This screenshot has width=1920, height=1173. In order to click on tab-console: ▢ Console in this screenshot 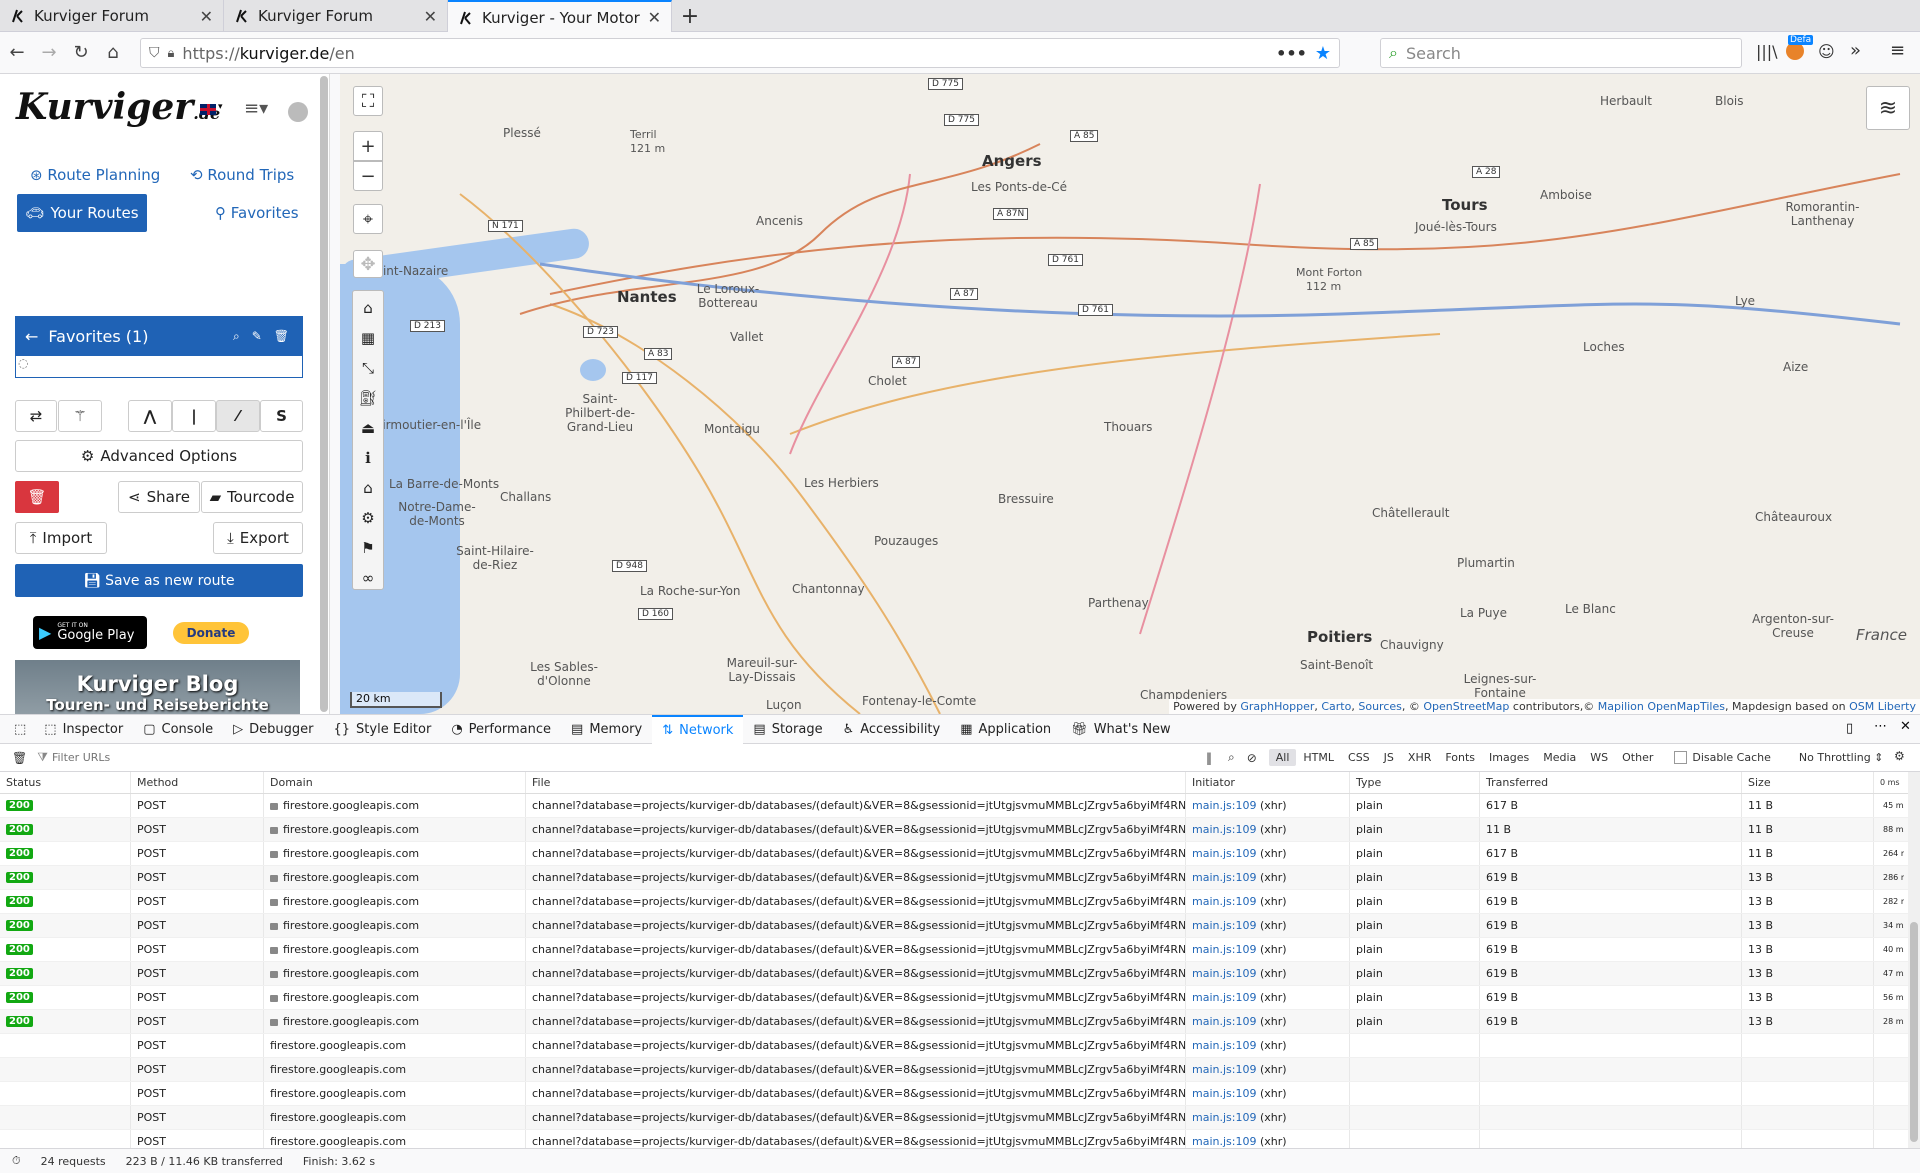, I will do `click(178, 729)`.